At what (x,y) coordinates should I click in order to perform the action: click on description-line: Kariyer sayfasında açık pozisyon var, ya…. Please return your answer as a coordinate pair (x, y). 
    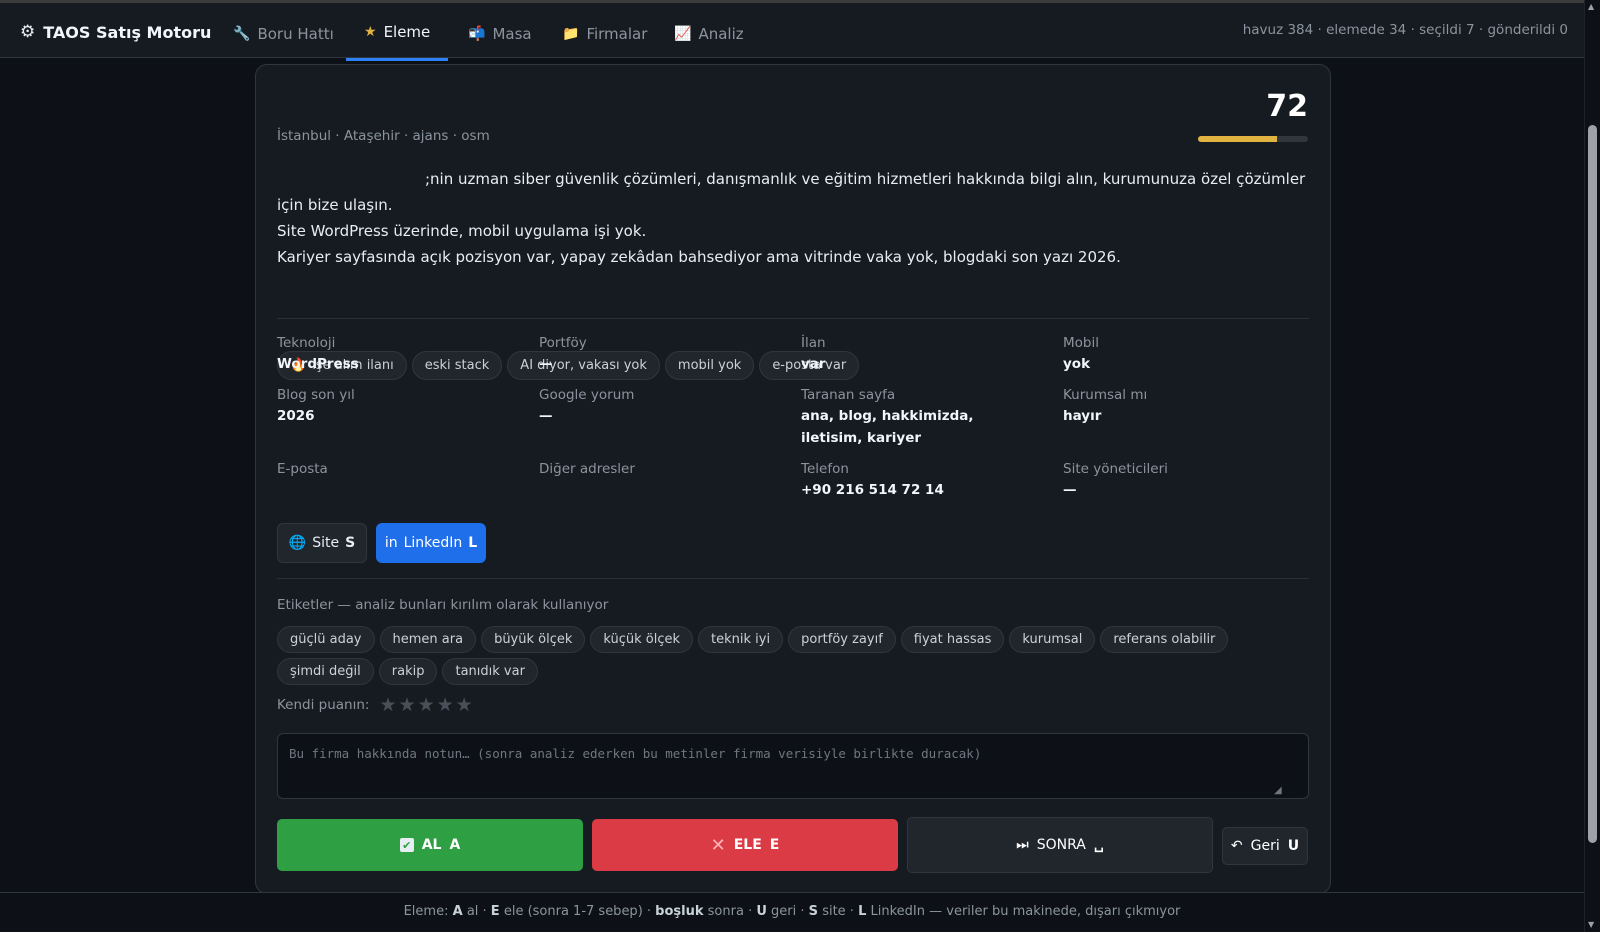
    Looking at the image, I should click on (699, 257).